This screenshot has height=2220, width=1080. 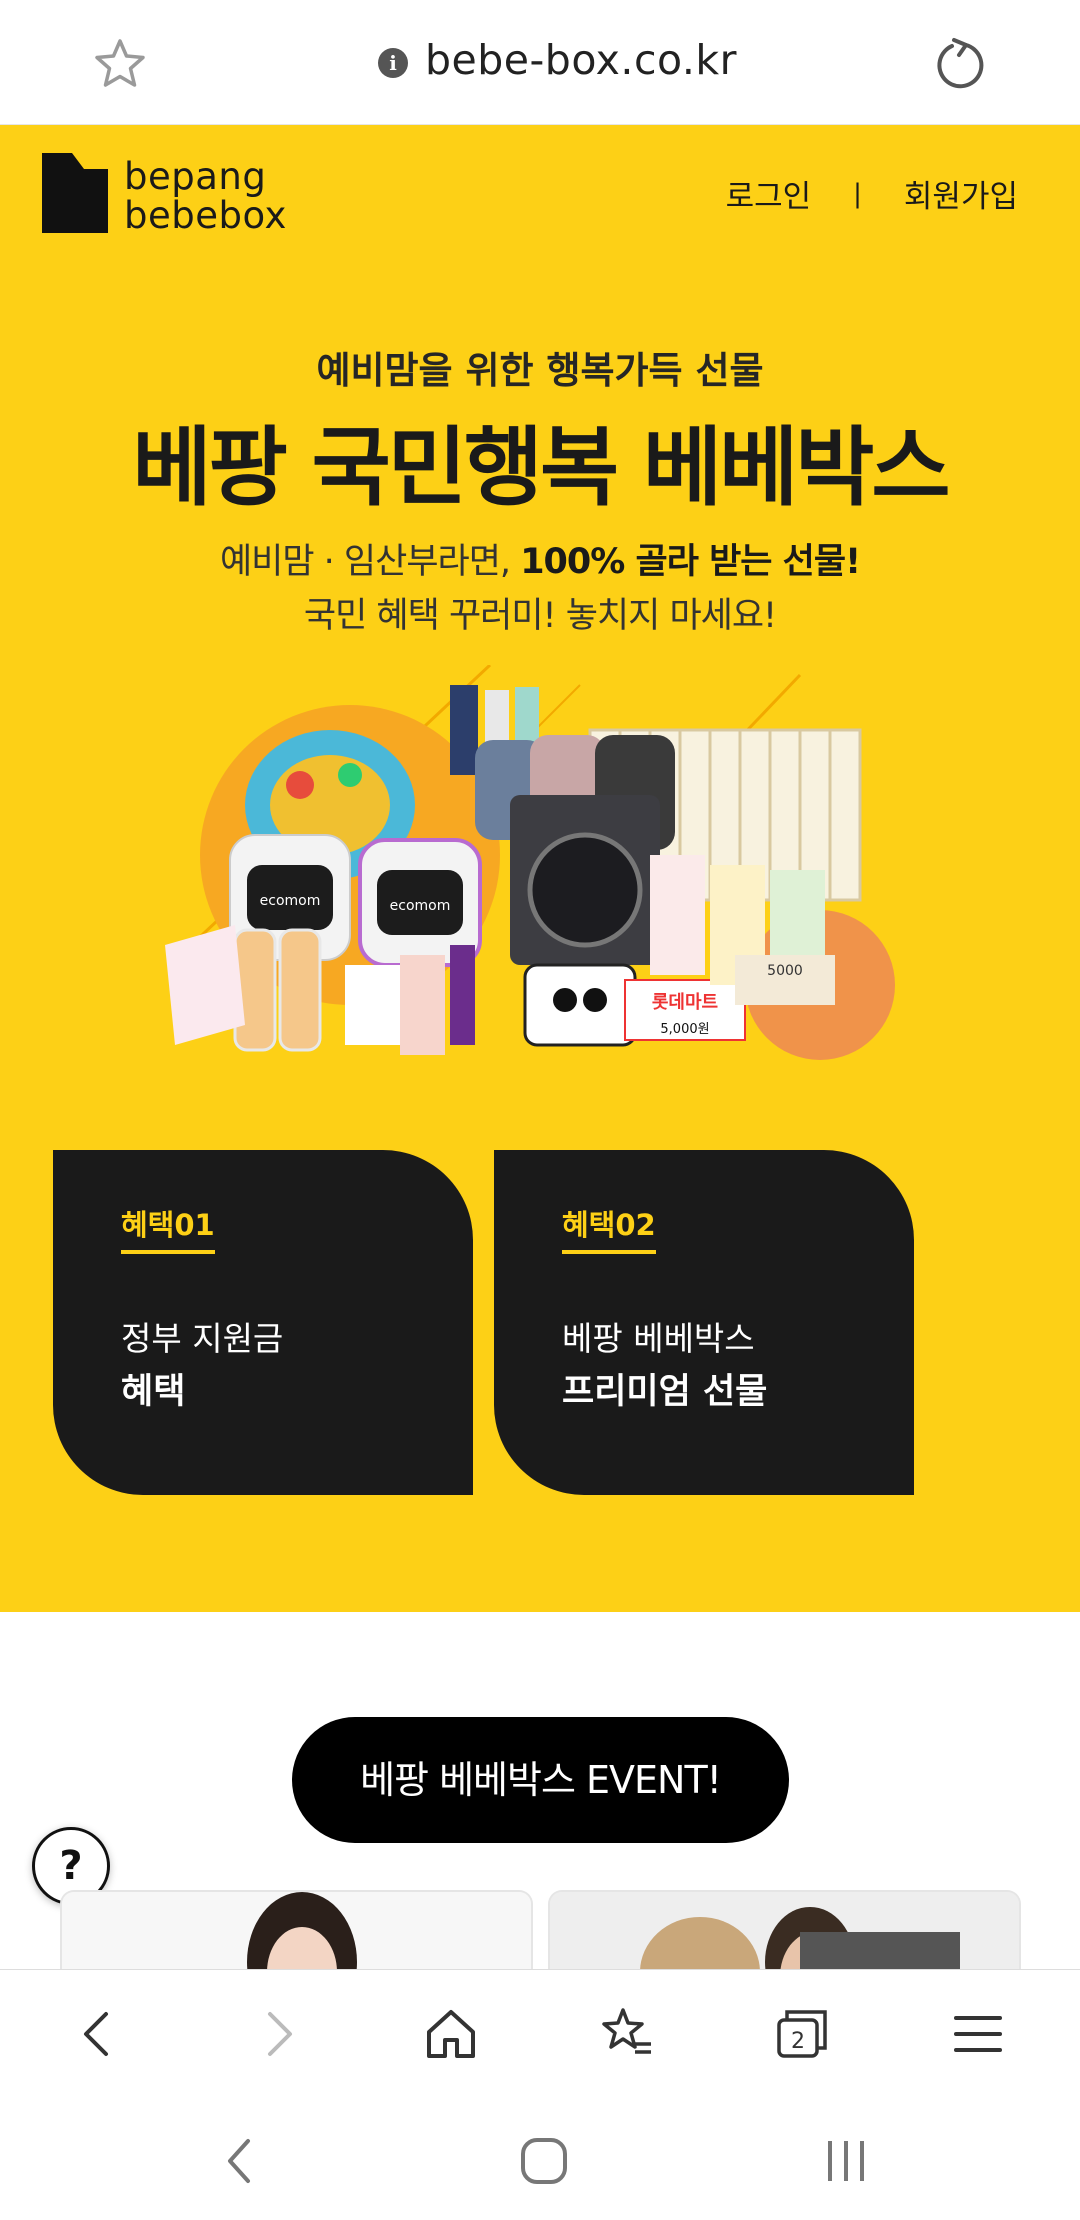 I want to click on hero-description-line1: 예비맘 · 임산부라면, 100% 골라 받는 선물!, so click(x=540, y=558).